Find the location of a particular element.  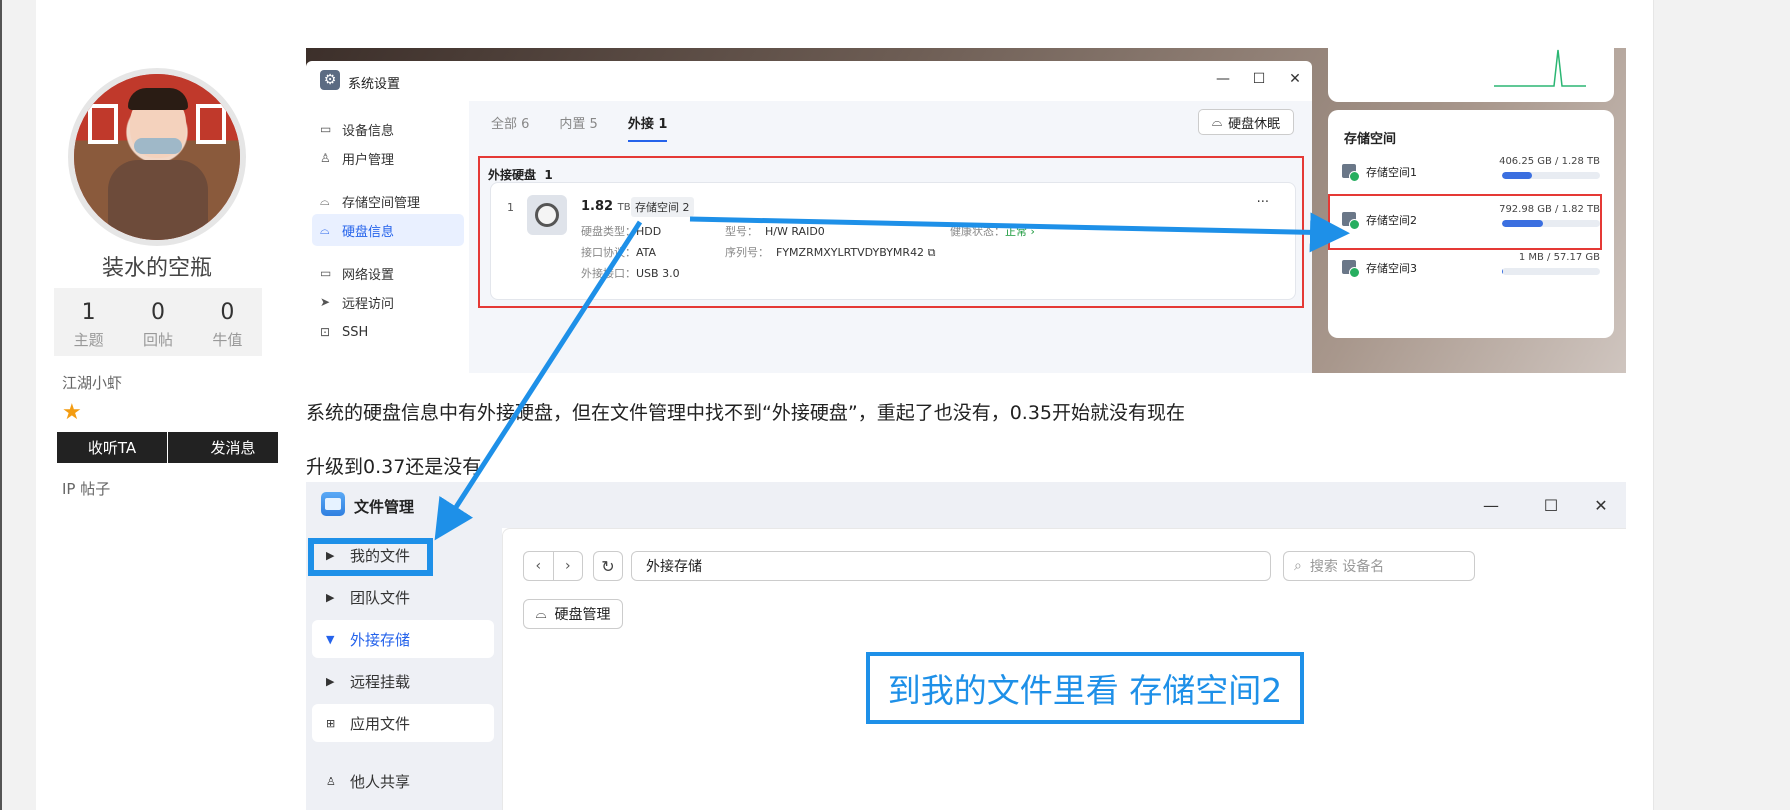

pool-capacity: 406.25 GB / 1.28 TB is located at coordinates (1549, 161).